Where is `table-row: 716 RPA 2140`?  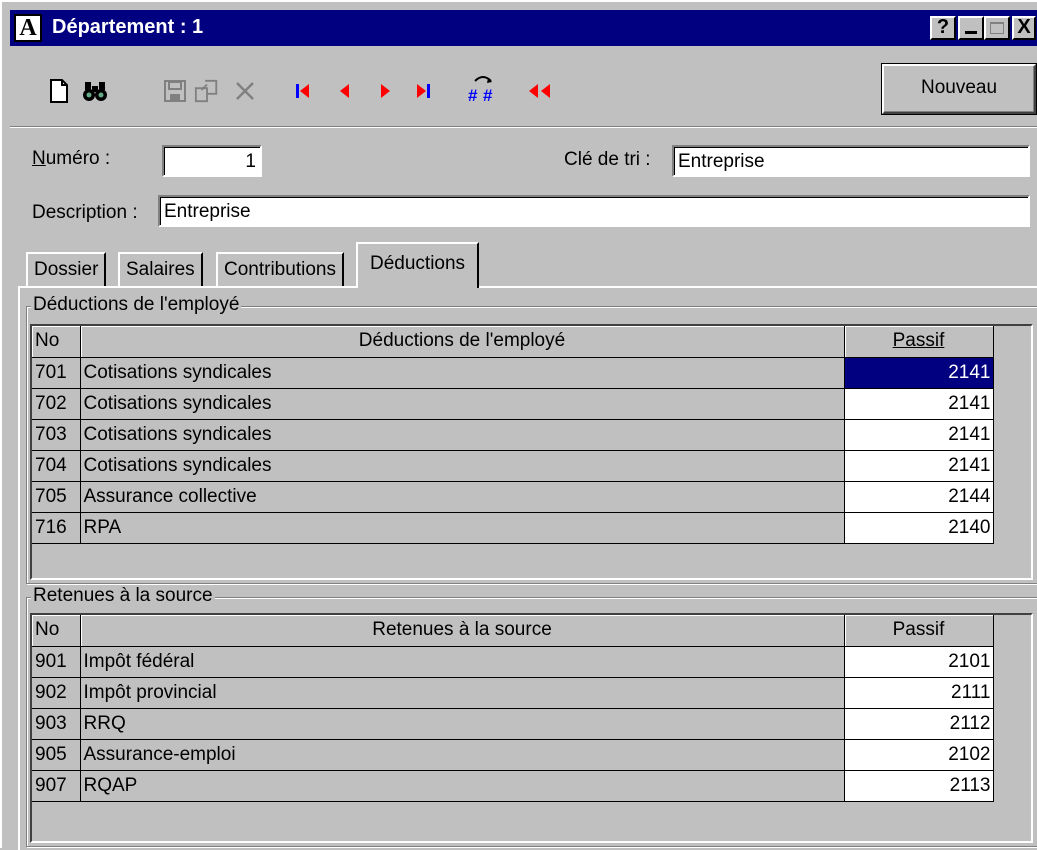 table-row: 716 RPA 2140 is located at coordinates (513, 528).